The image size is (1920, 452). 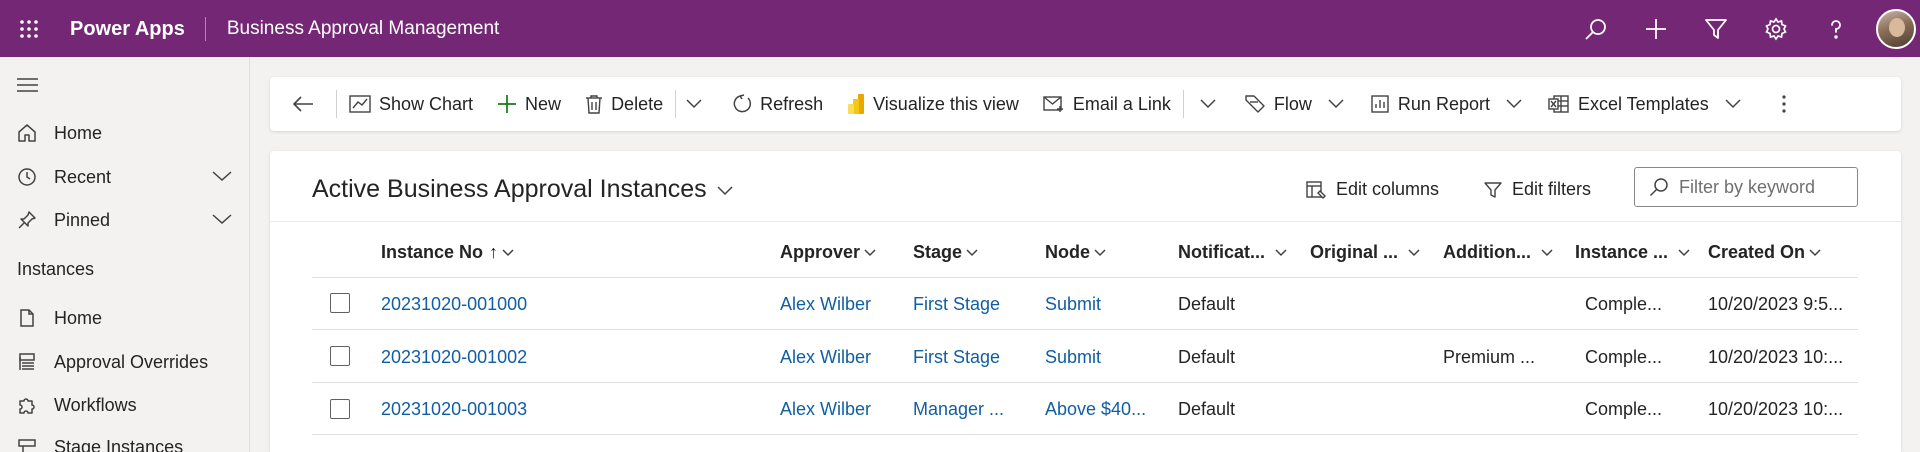 I want to click on view-title: Active Business Approval Instances, so click(x=509, y=189).